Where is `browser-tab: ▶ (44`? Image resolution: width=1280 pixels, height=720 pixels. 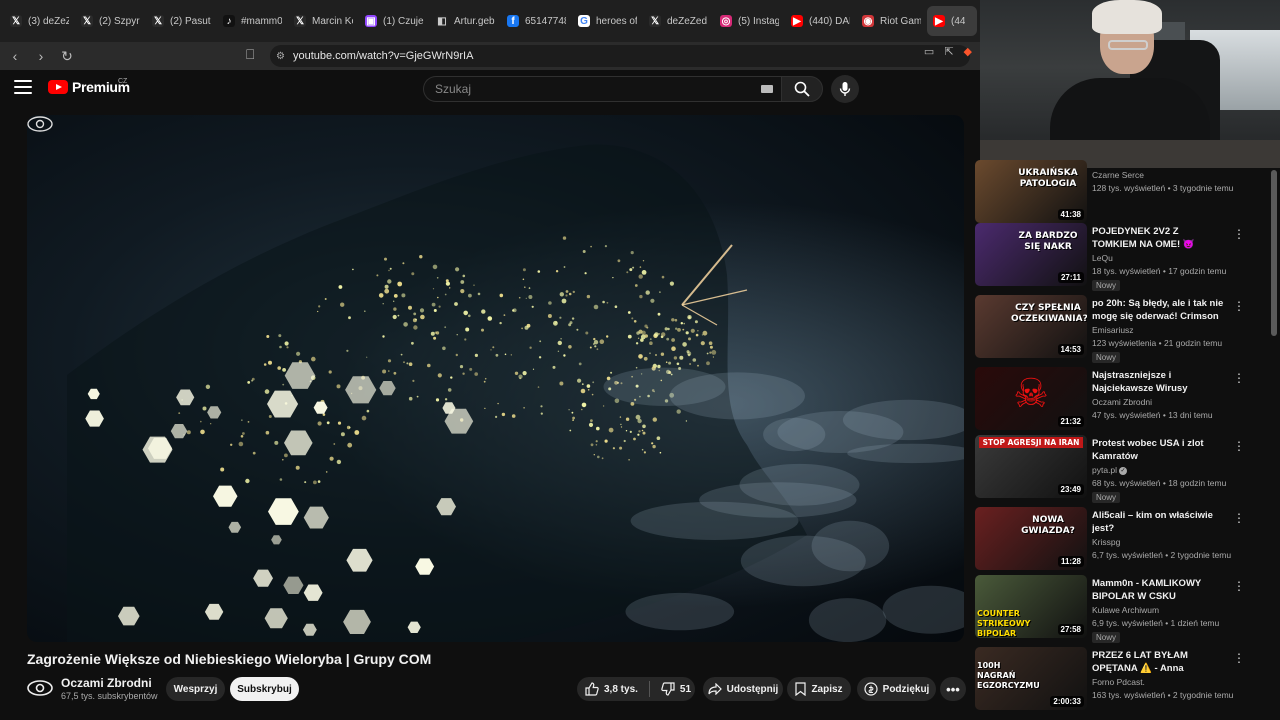 browser-tab: ▶ (44 is located at coordinates (952, 21).